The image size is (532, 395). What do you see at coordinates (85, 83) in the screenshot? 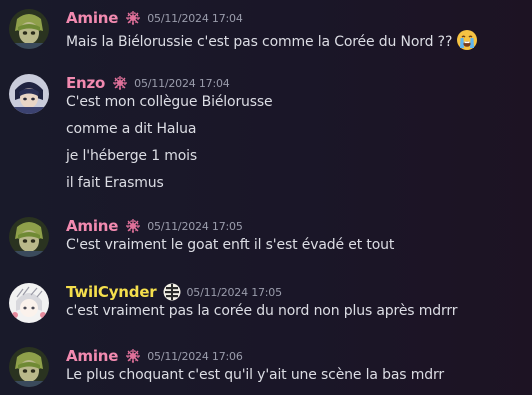
I see `username-enzo: Enzo` at bounding box center [85, 83].